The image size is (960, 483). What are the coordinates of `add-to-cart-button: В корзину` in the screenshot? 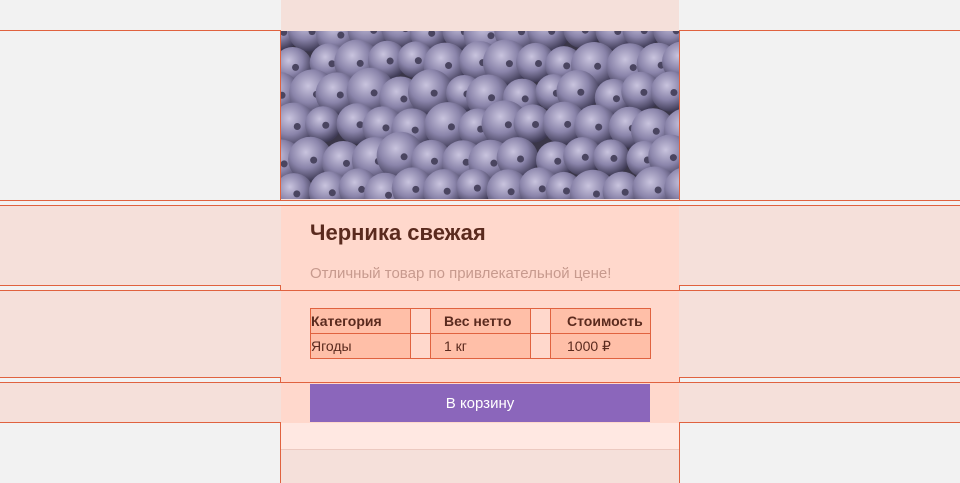 It's located at (480, 403).